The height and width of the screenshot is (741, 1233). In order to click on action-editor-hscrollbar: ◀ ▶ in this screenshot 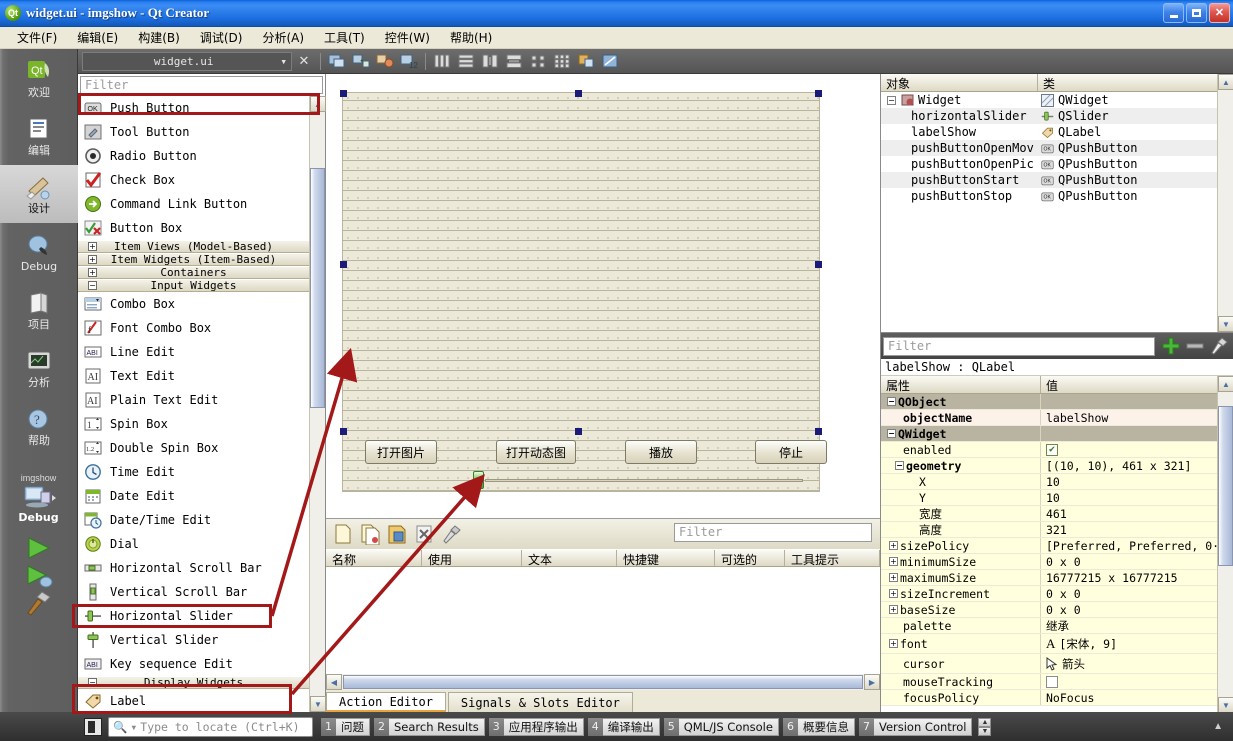, I will do `click(603, 682)`.